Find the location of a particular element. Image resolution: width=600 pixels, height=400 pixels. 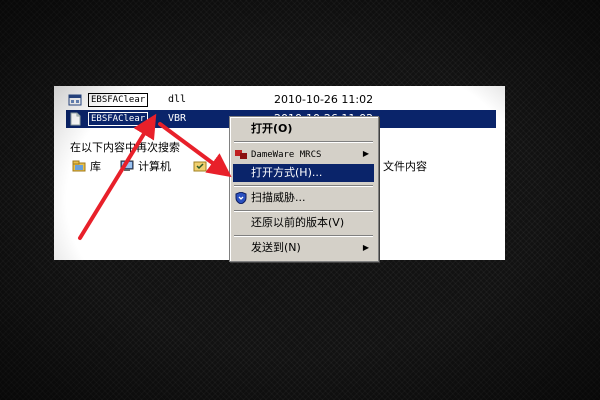

file-ext: dll is located at coordinates (177, 99).